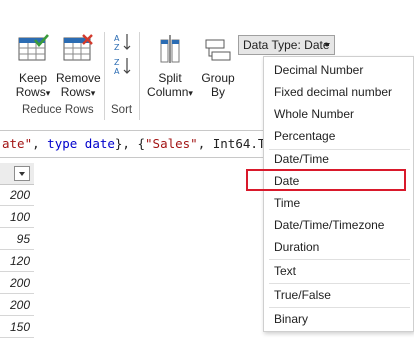 The width and height of the screenshot is (414, 349). Describe the element at coordinates (170, 49) in the screenshot. I see `split-column-icon` at that location.